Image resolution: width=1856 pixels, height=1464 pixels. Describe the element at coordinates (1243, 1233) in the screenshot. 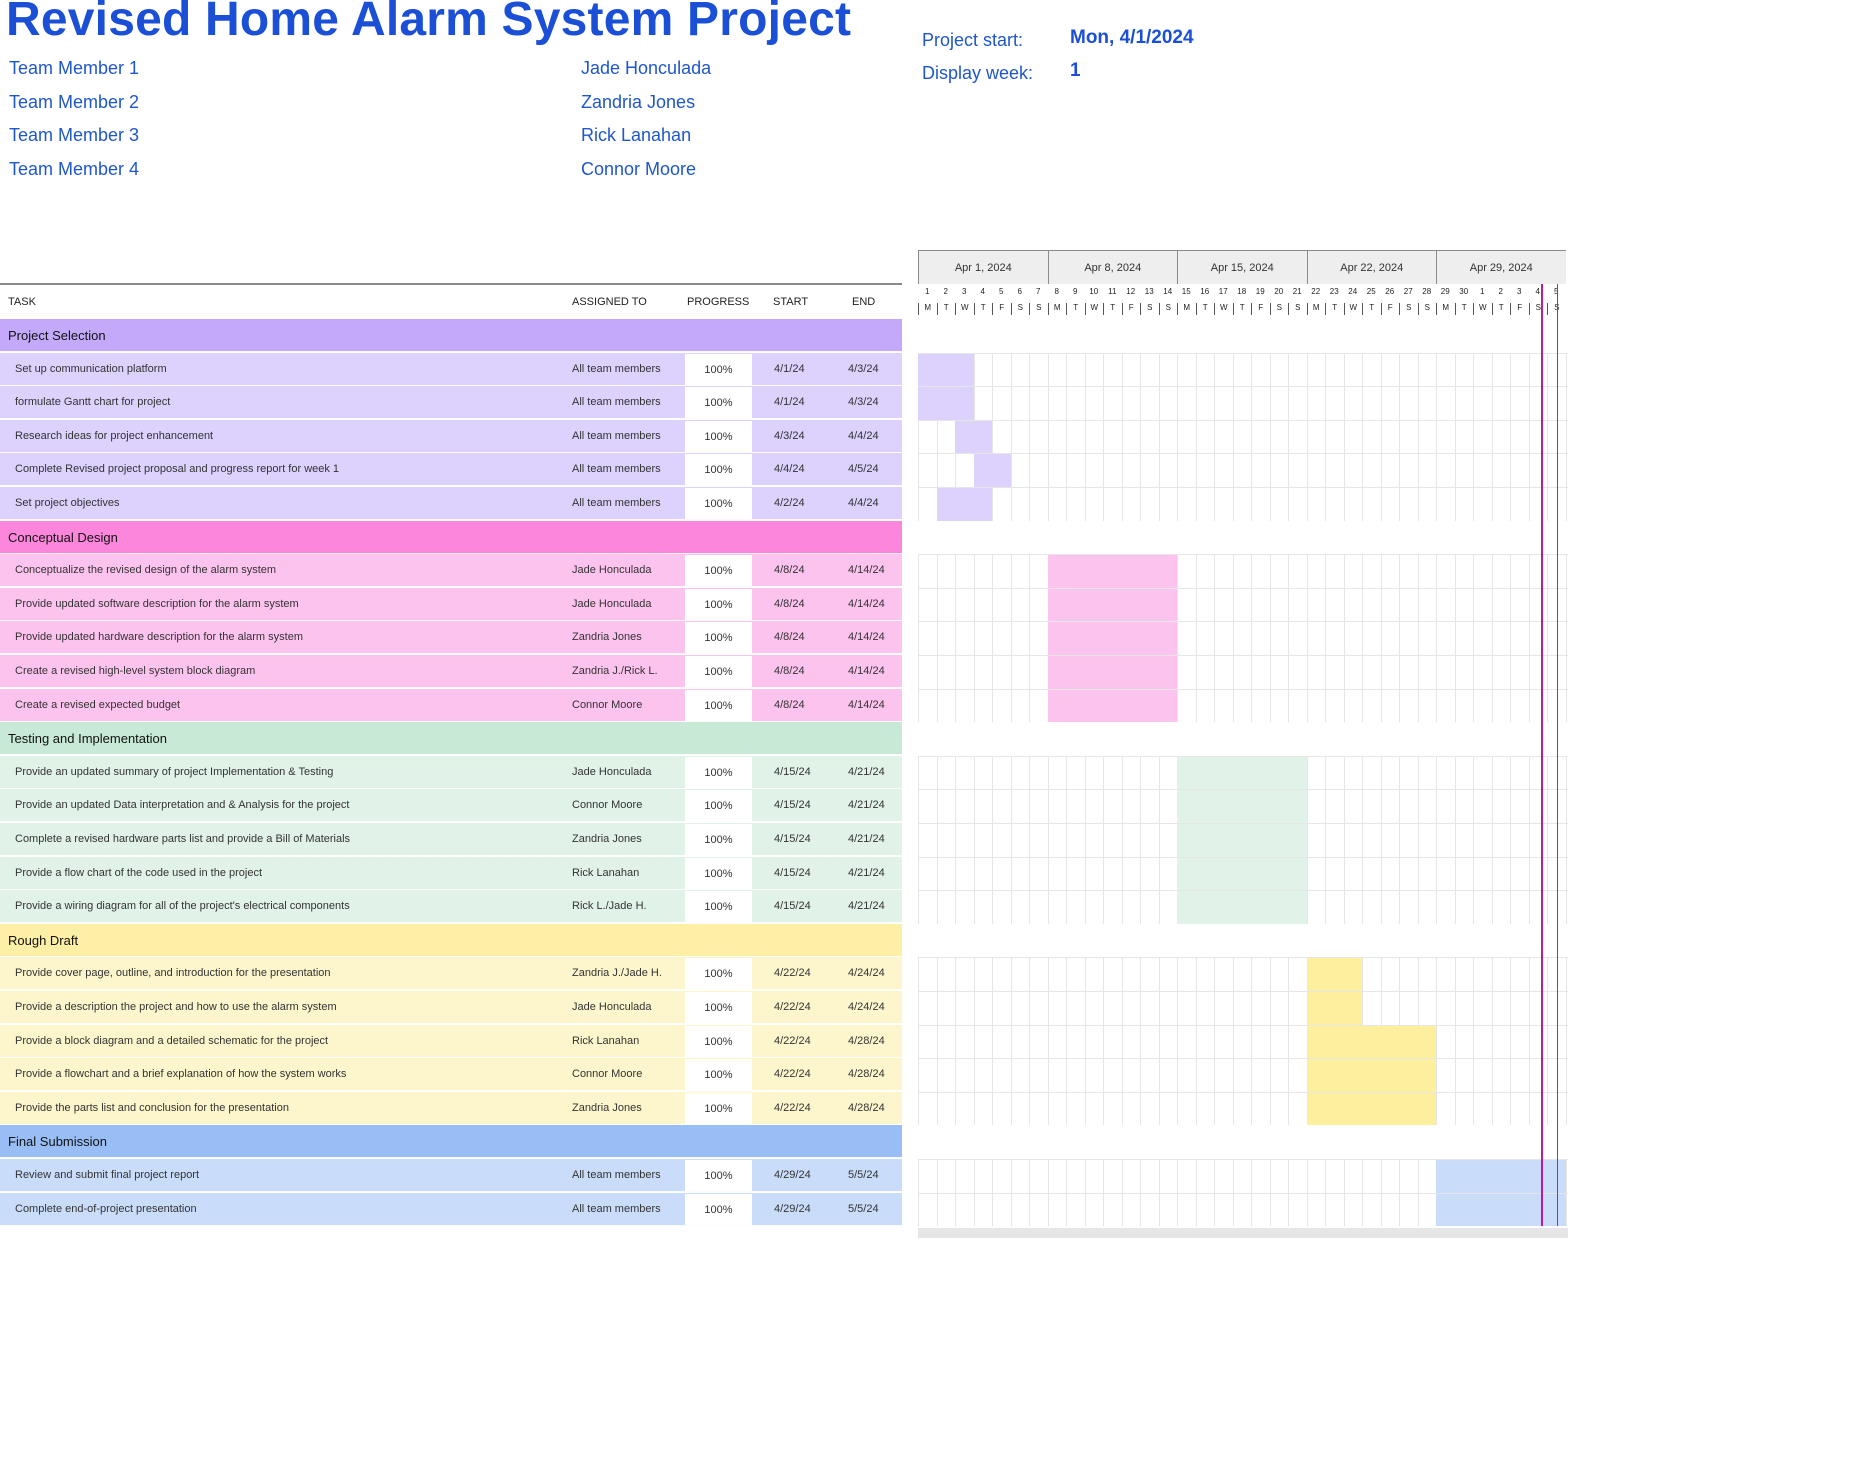

I see `horizontal-scrollbar` at that location.